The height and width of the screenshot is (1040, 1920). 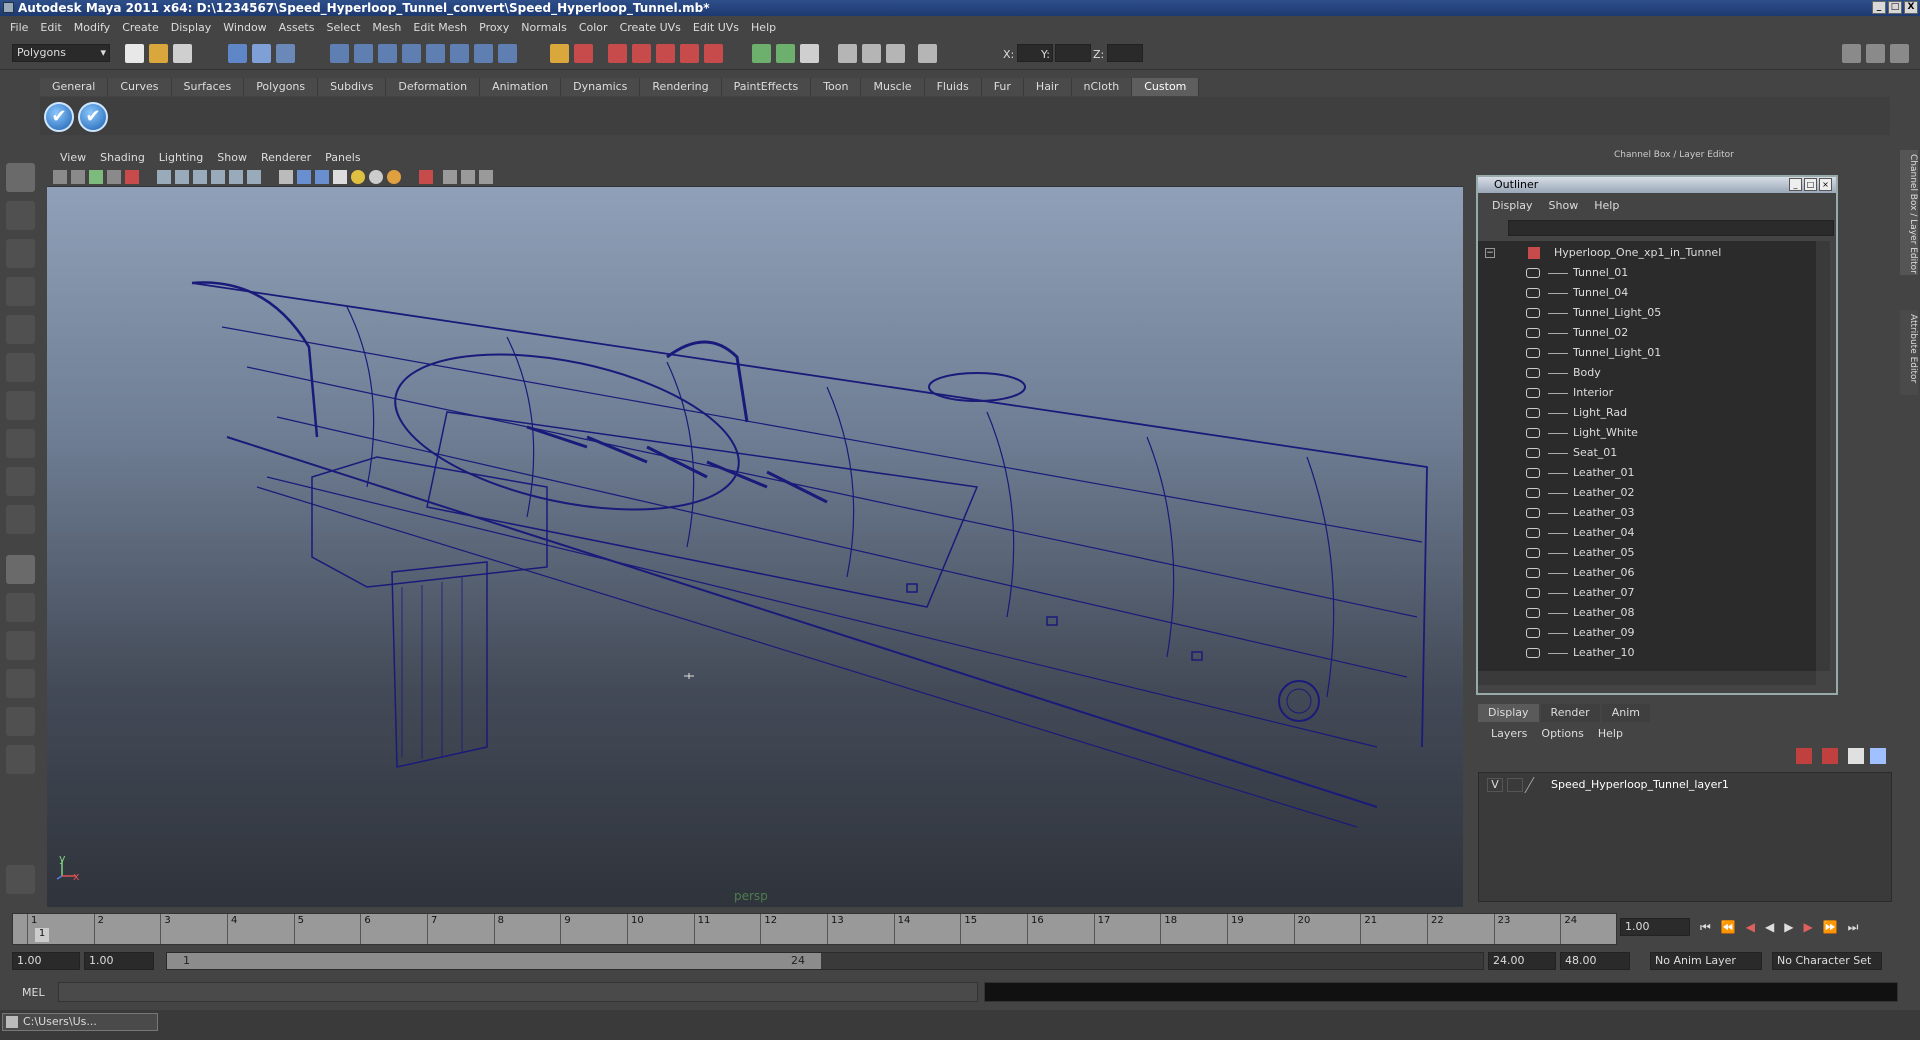 What do you see at coordinates (895, 53) in the screenshot?
I see `relative-icon` at bounding box center [895, 53].